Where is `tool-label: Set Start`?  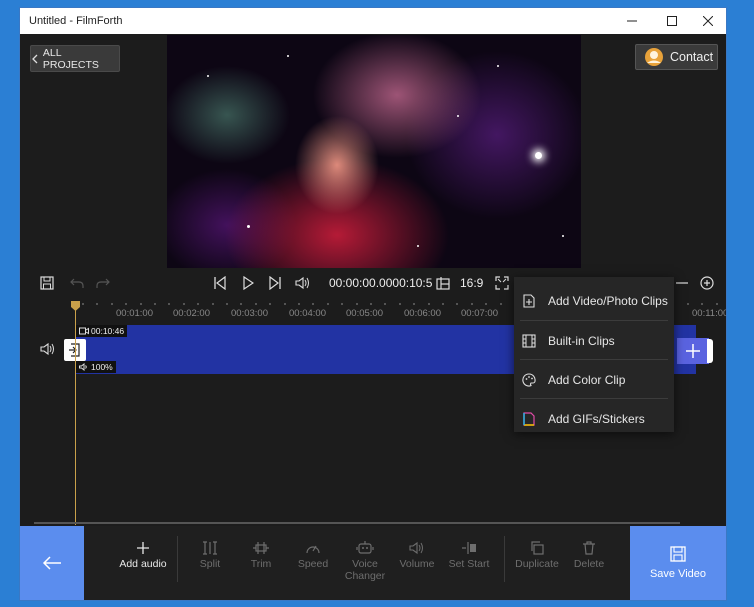 tool-label: Set Start is located at coordinates (469, 564).